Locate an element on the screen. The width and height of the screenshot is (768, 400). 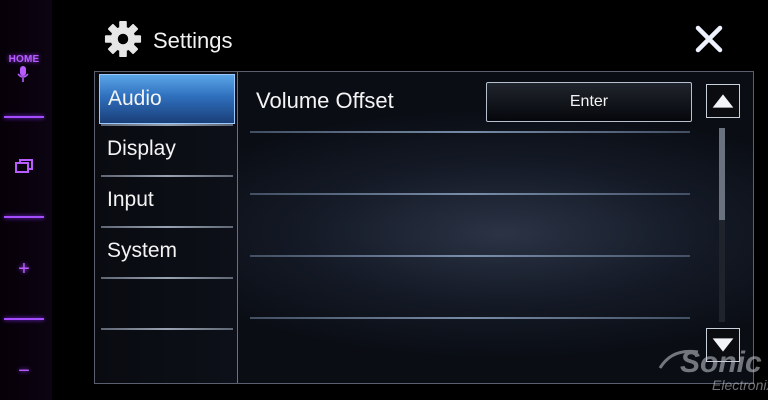
home-button: HOME is located at coordinates (24, 59).